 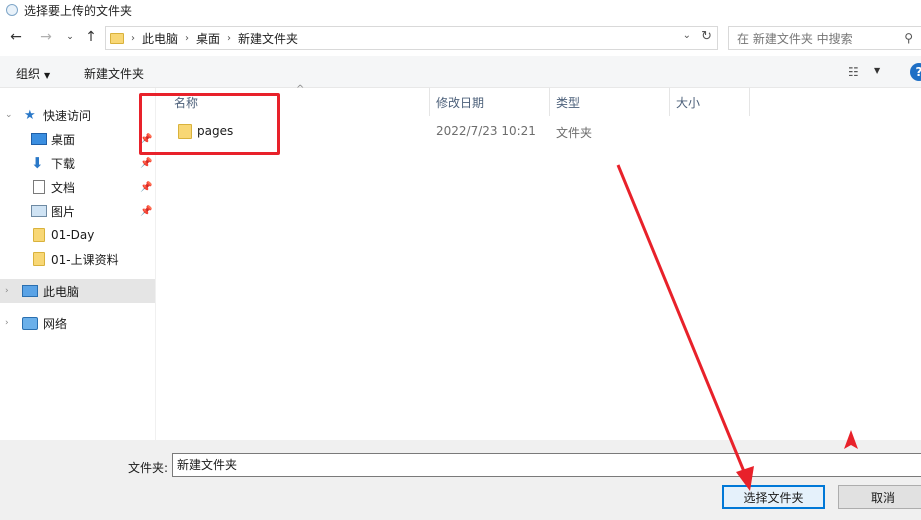 I want to click on sidebar-label: 下载, so click(x=63, y=163).